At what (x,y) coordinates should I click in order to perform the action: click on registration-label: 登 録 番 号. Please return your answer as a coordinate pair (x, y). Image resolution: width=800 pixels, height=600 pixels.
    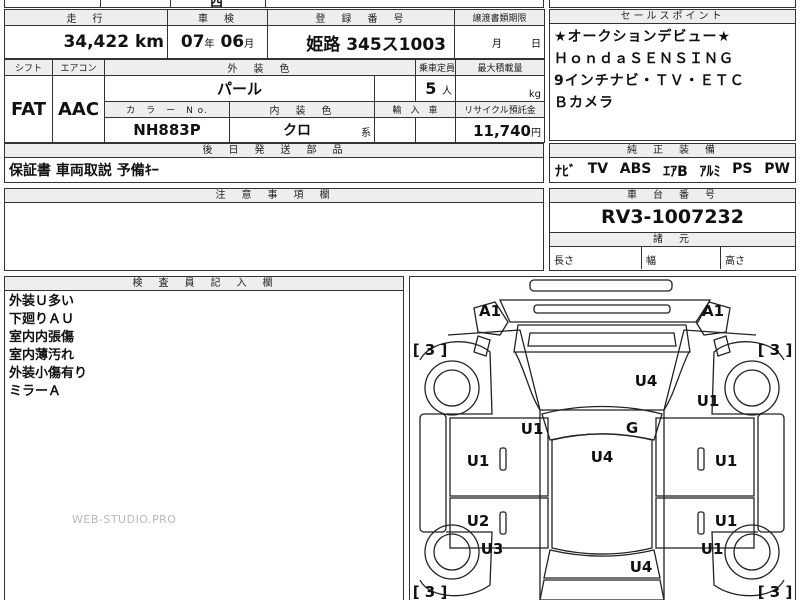
    Looking at the image, I should click on (361, 17).